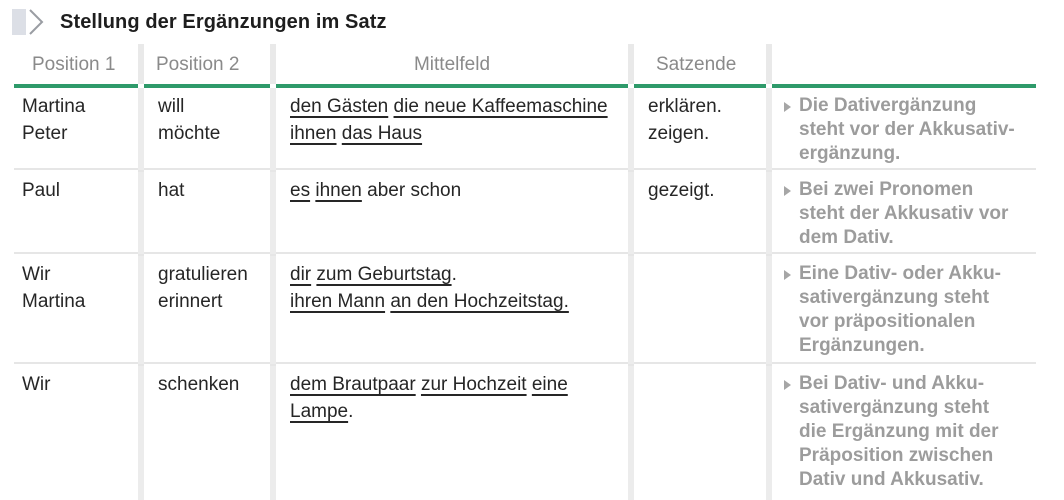 The image size is (1064, 500). Describe the element at coordinates (459, 274) in the screenshot. I see `mittelfeld-line: dir zum Geburtstag.` at that location.